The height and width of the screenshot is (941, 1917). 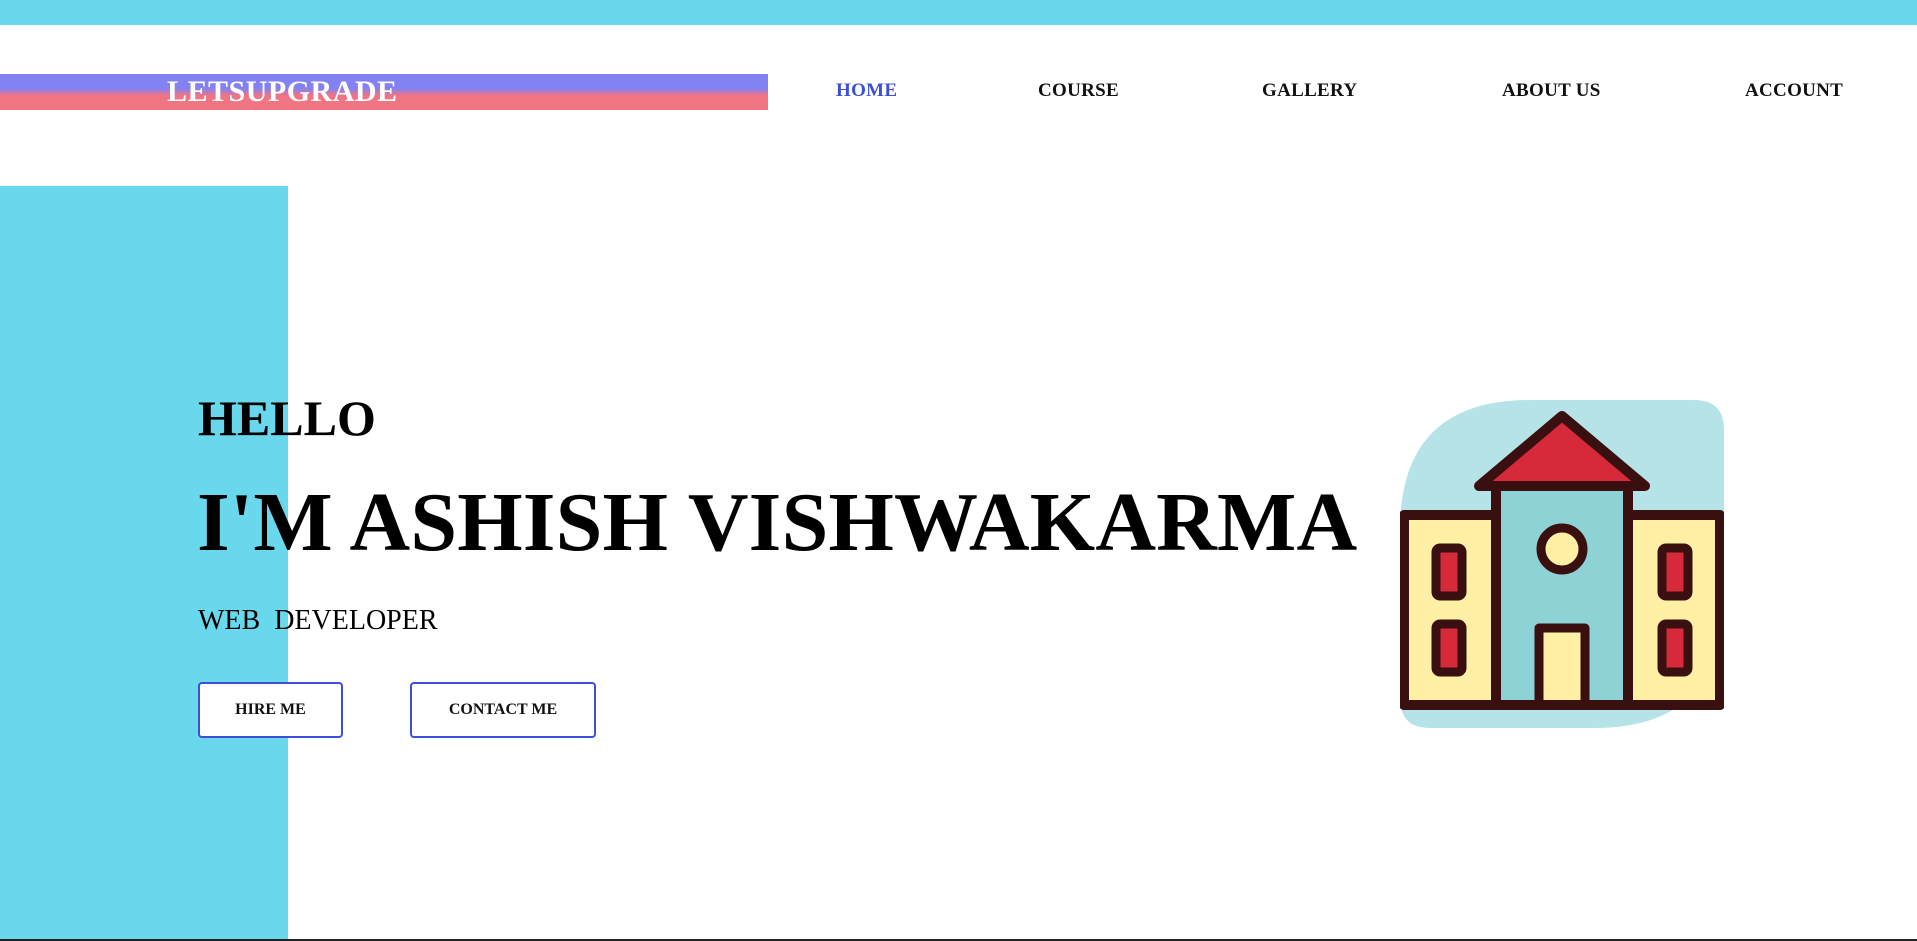 I want to click on nav-gallery-link: GALLERY, so click(x=1309, y=91).